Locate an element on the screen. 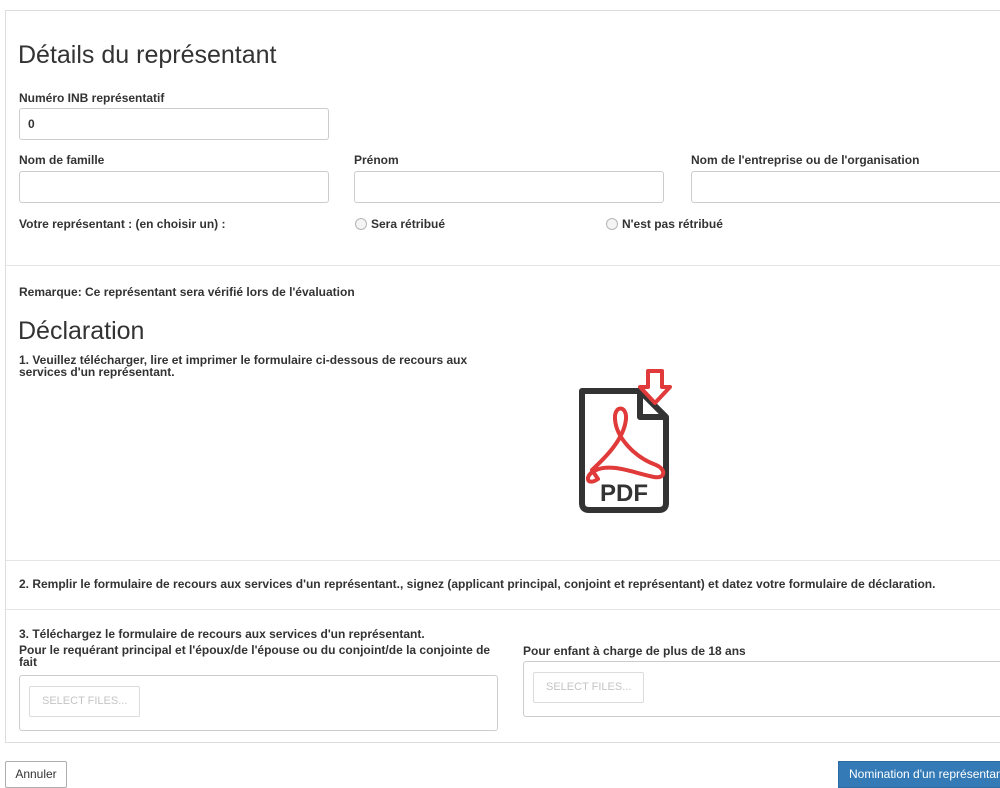  first-name-input is located at coordinates (509, 187).